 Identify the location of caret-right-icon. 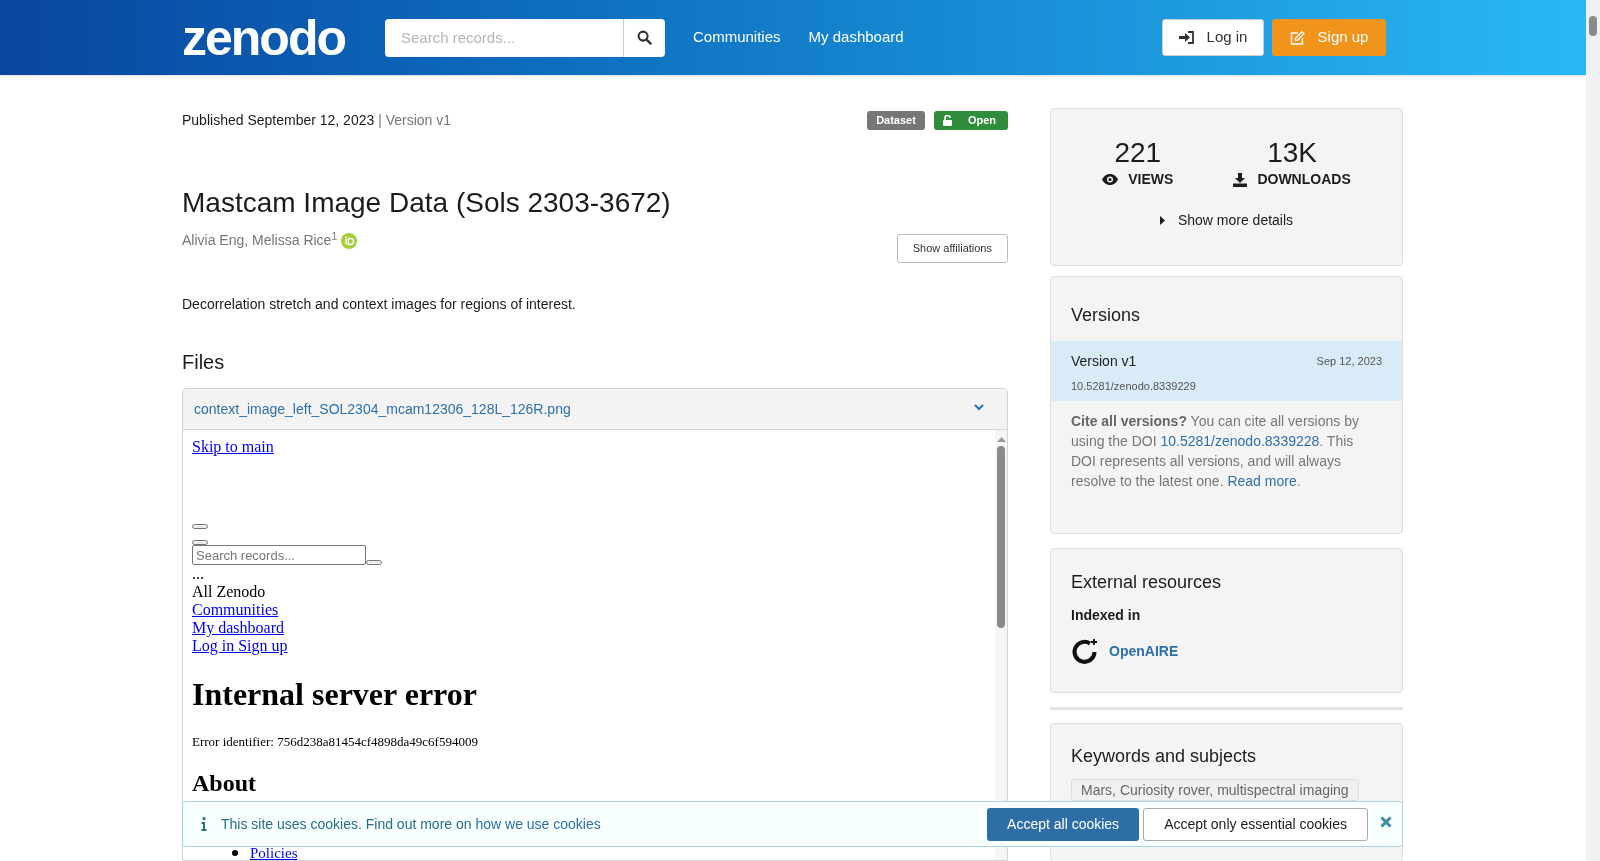
(1162, 220).